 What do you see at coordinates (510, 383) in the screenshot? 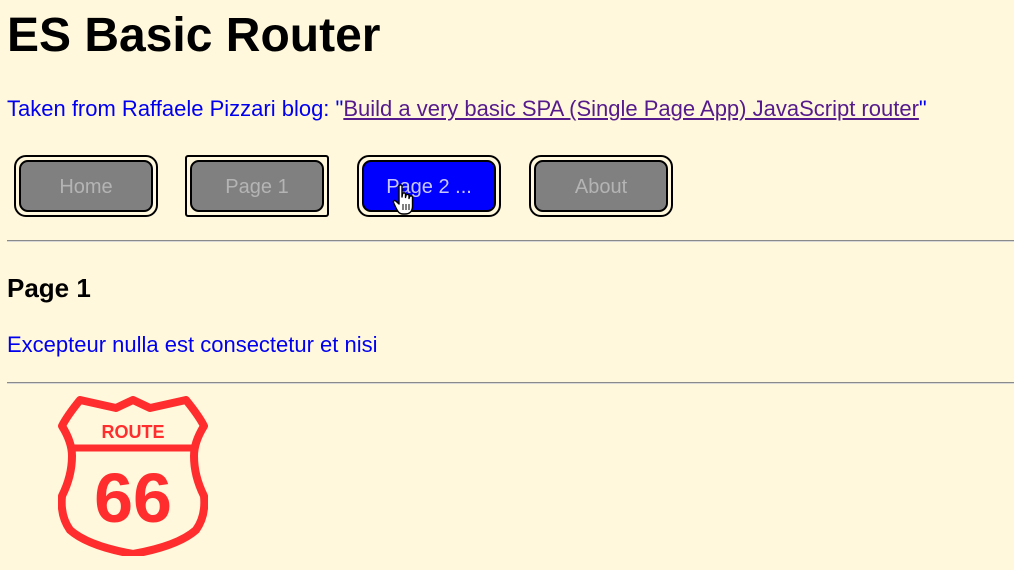
I see `divider-bottom` at bounding box center [510, 383].